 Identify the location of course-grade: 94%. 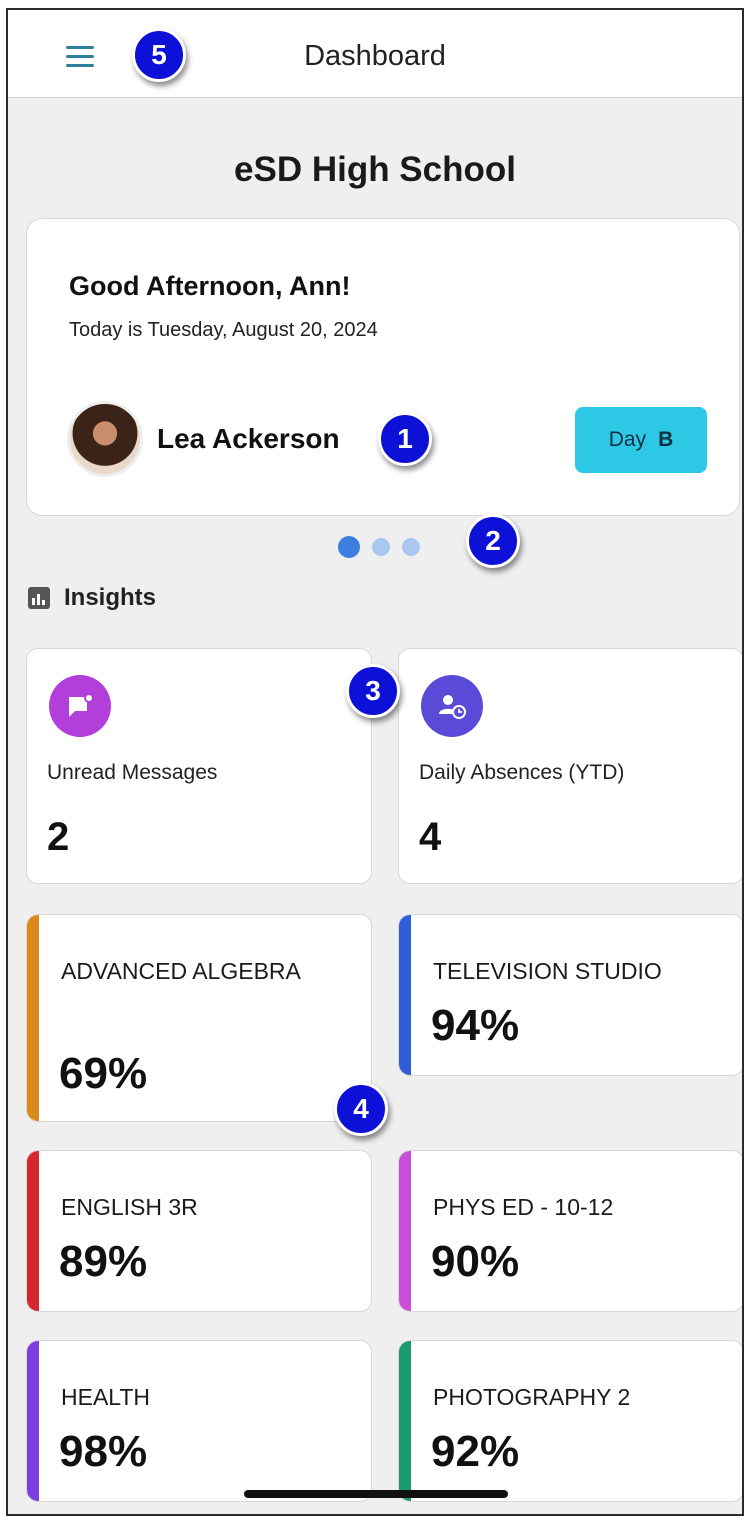
(475, 1025).